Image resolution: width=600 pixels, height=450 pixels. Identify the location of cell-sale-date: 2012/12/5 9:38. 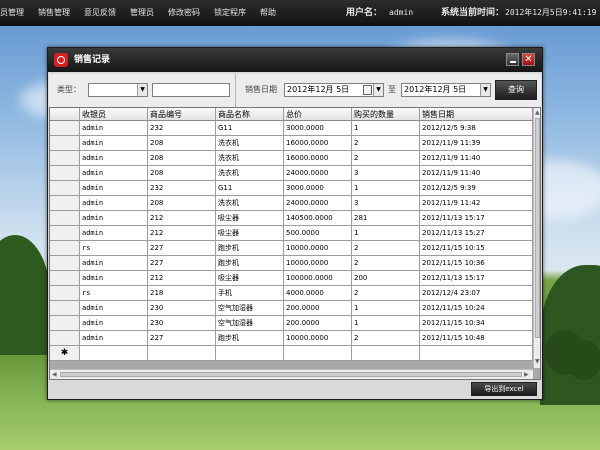
(476, 128).